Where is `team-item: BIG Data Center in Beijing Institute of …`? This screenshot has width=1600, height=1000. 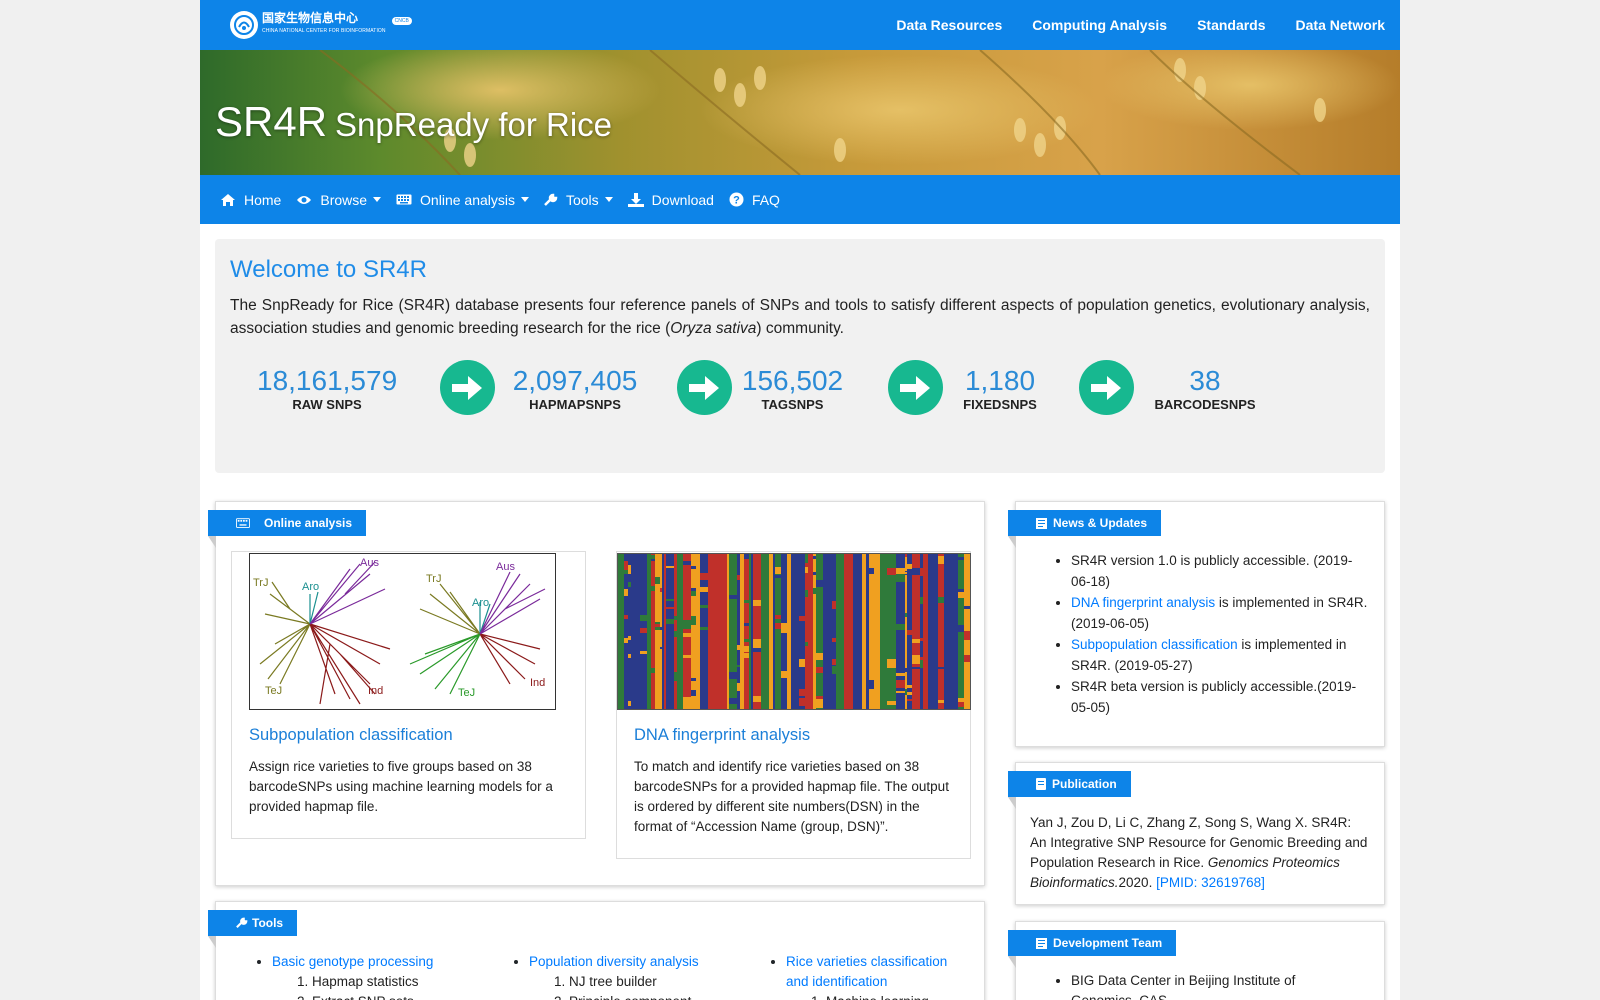 team-item: BIG Data Center in Beijing Institute of … is located at coordinates (1201, 985).